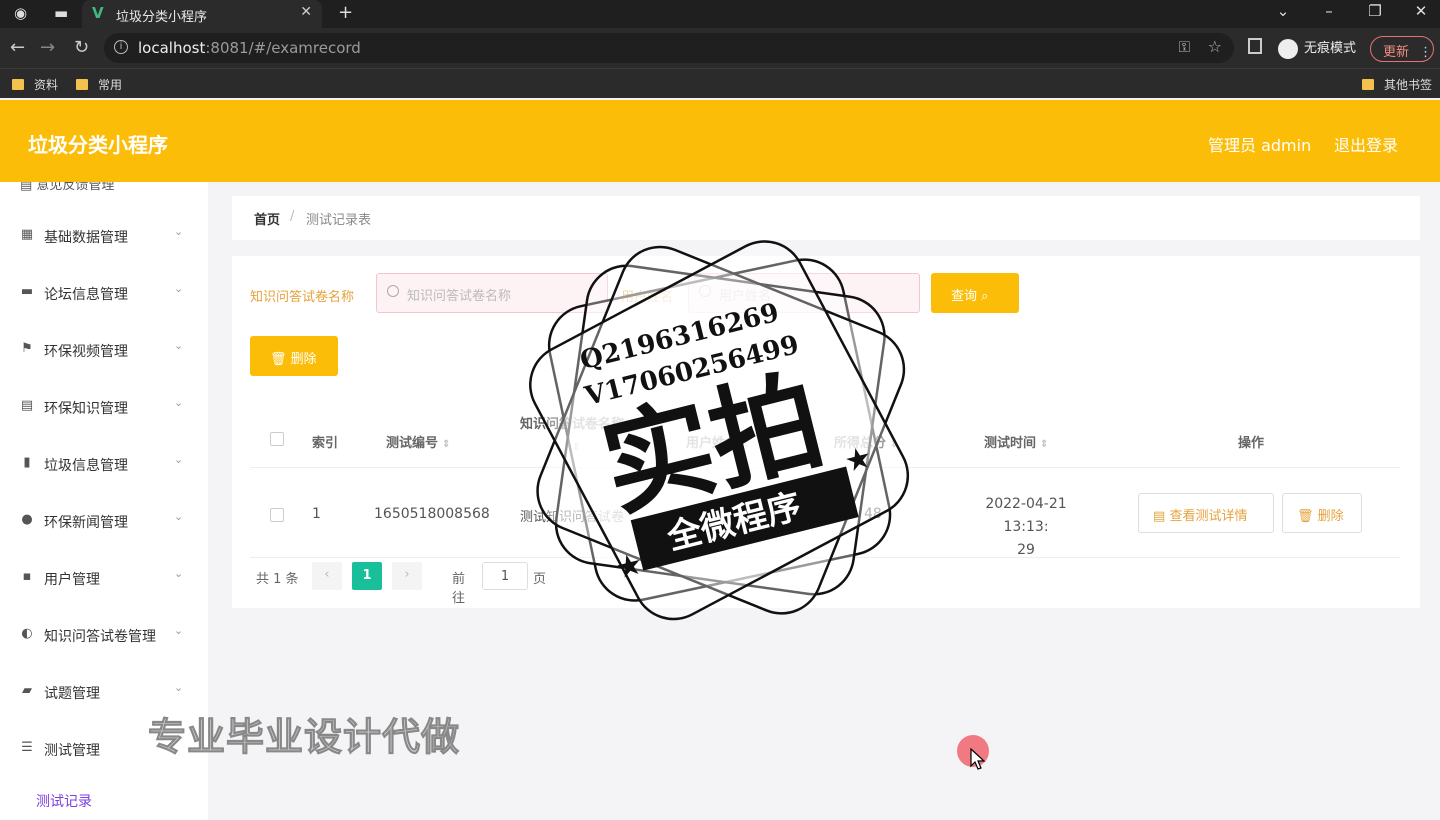 The width and height of the screenshot is (1440, 820). Describe the element at coordinates (975, 293) in the screenshot. I see `search-button: 查询 ⌕` at that location.